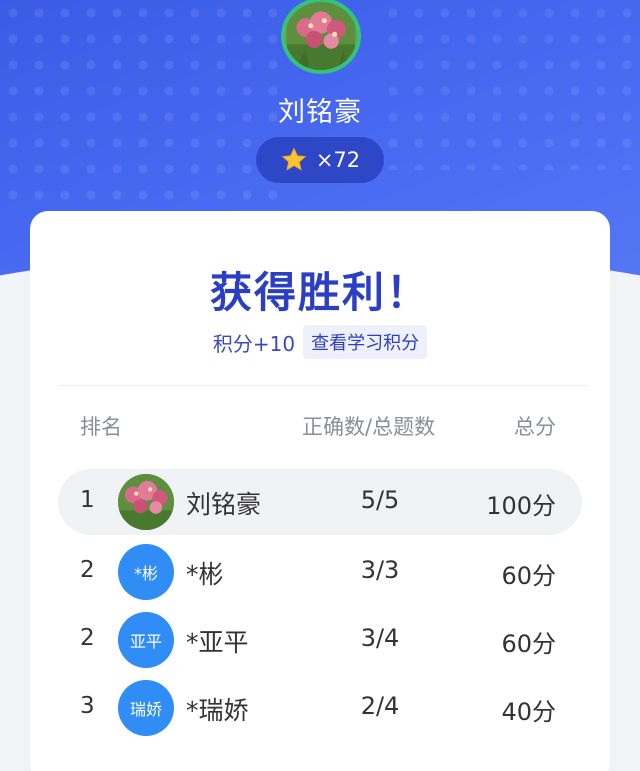  Describe the element at coordinates (146, 572) in the screenshot. I see `row-avatar: *彬` at that location.